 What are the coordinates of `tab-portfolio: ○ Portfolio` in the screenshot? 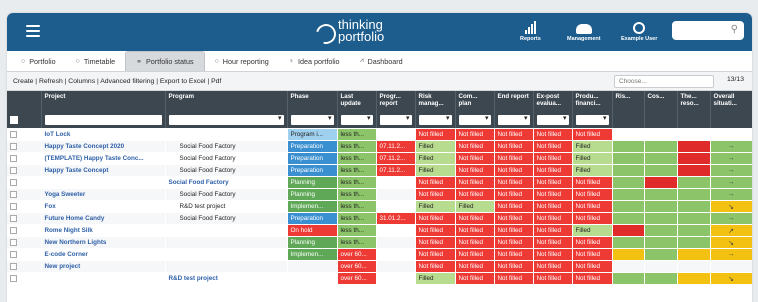 It's located at (38, 61).